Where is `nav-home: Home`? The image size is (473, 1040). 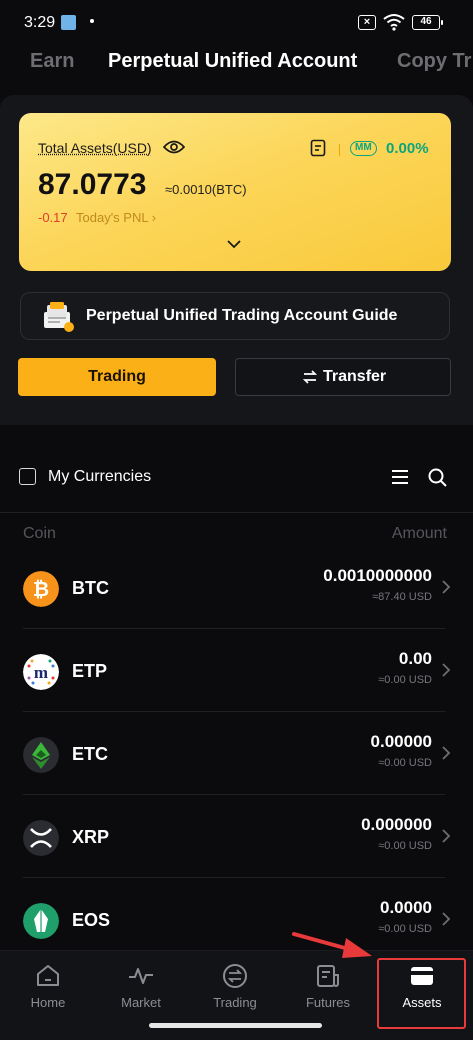
nav-home: Home is located at coordinates (48, 986).